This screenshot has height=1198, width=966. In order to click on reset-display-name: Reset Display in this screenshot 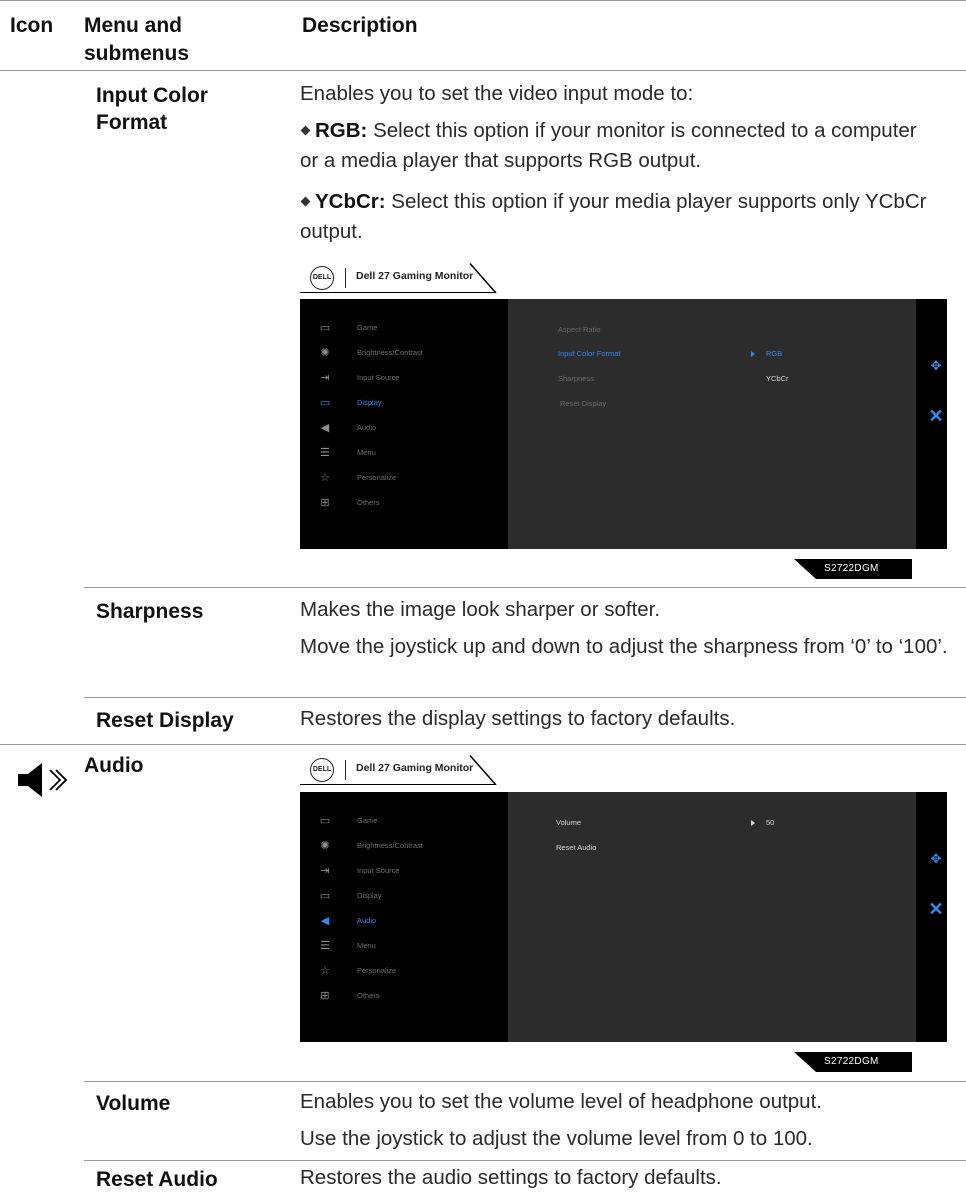, I will do `click(165, 720)`.